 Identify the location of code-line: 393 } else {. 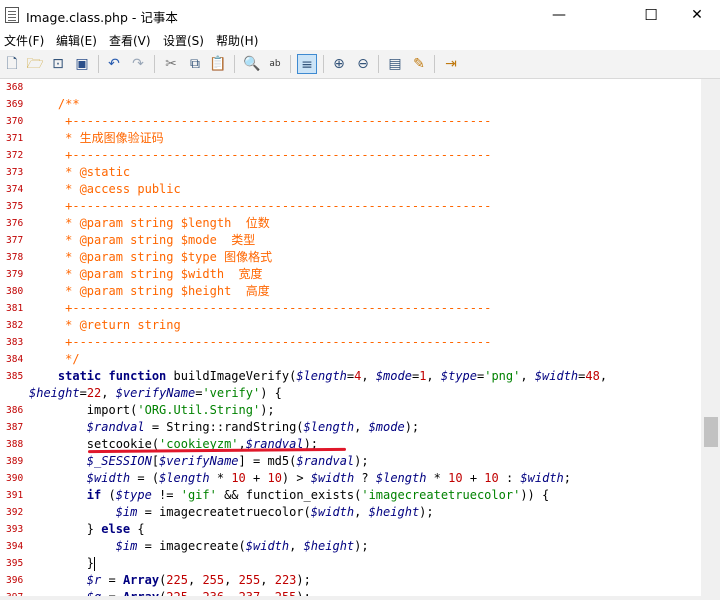
(350, 529).